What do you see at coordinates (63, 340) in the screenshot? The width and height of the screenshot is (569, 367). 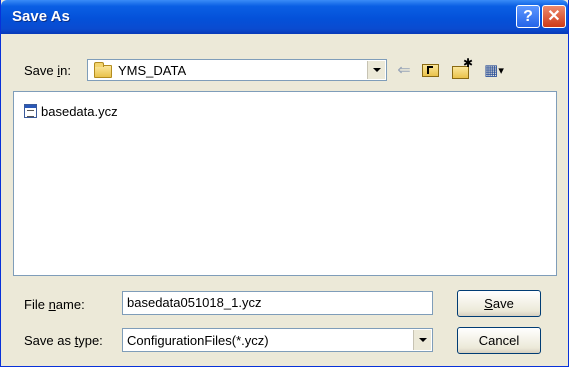 I see `save-as-type-label: Save as type:` at bounding box center [63, 340].